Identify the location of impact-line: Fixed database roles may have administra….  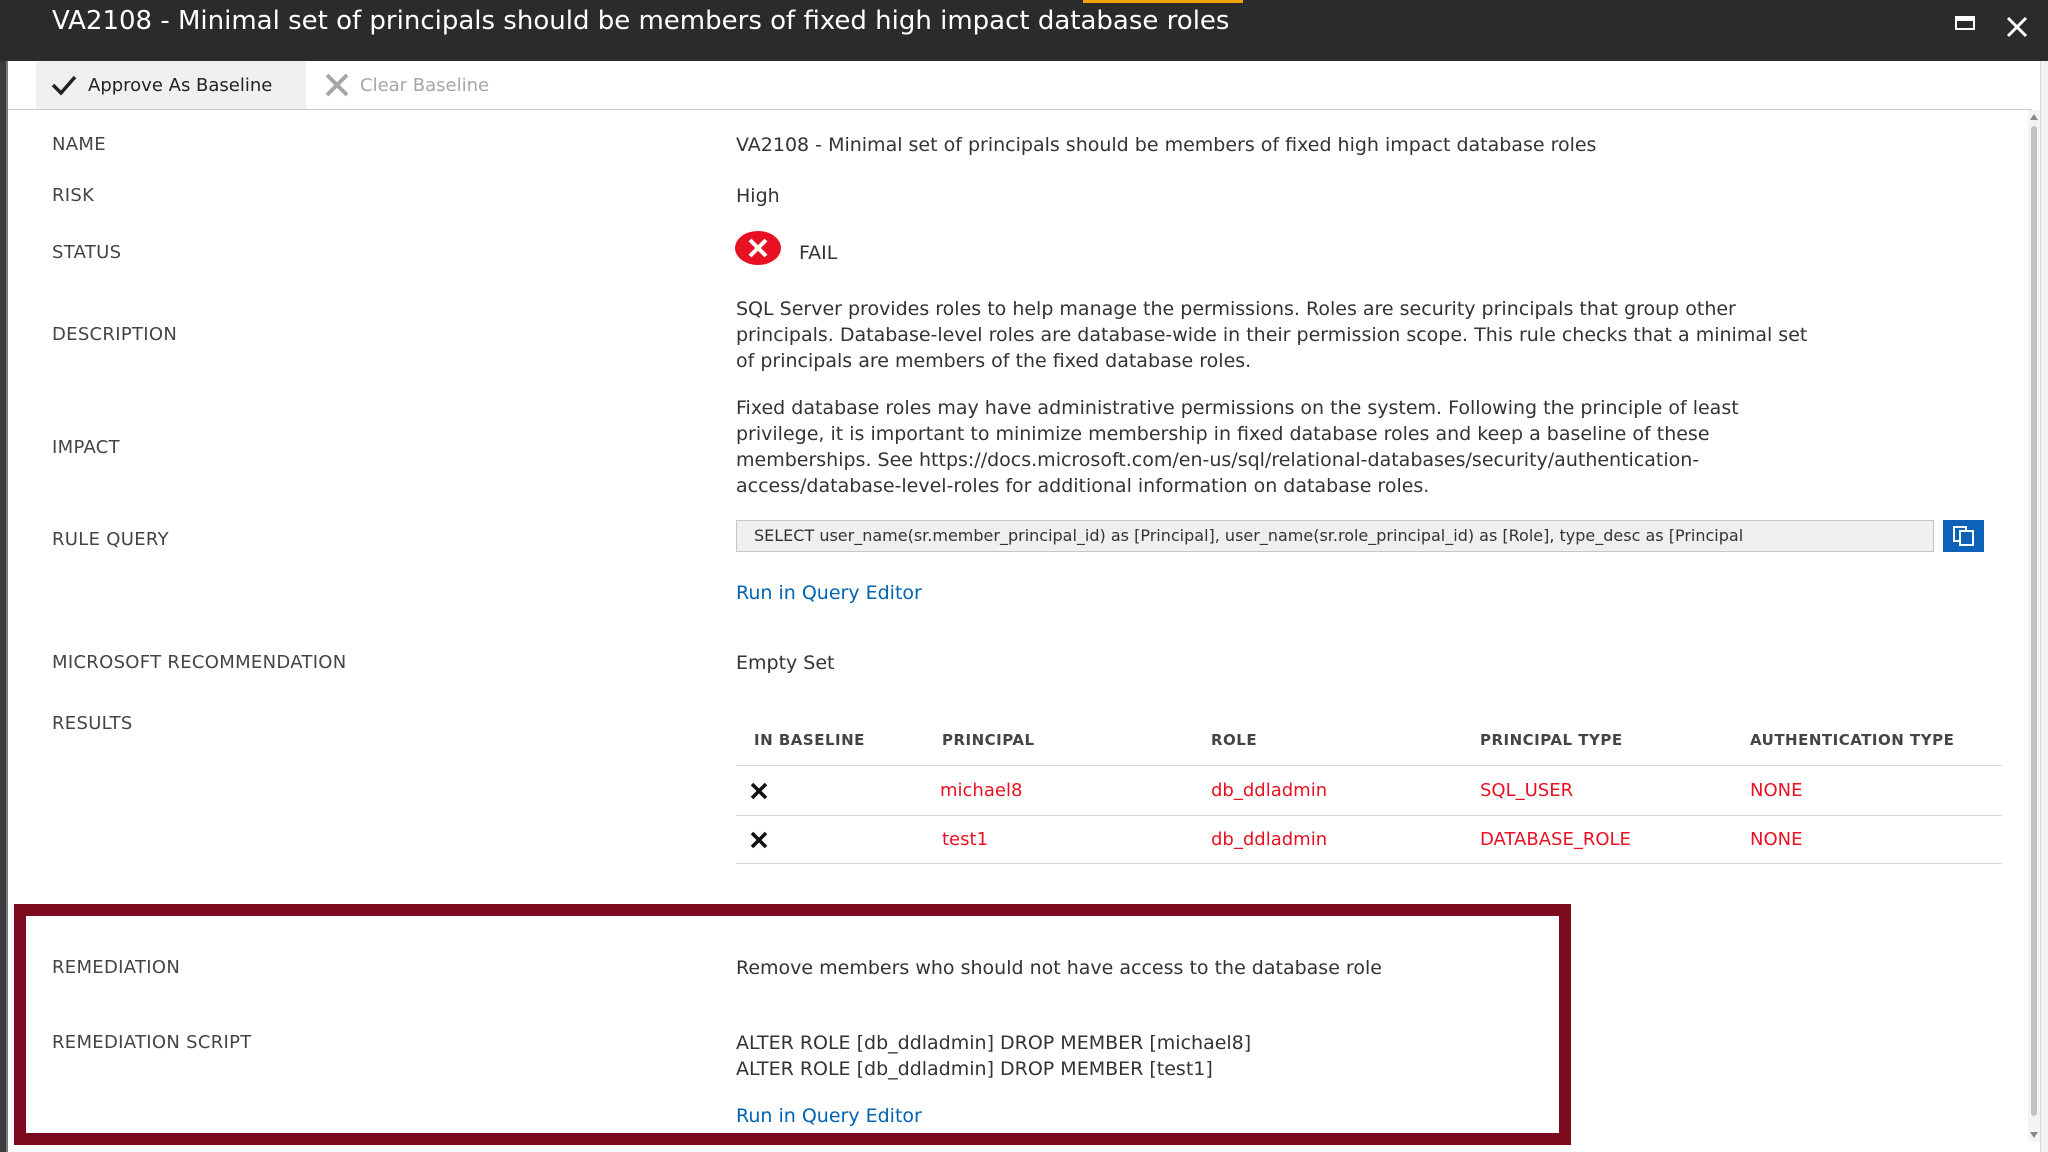
(1237, 408).